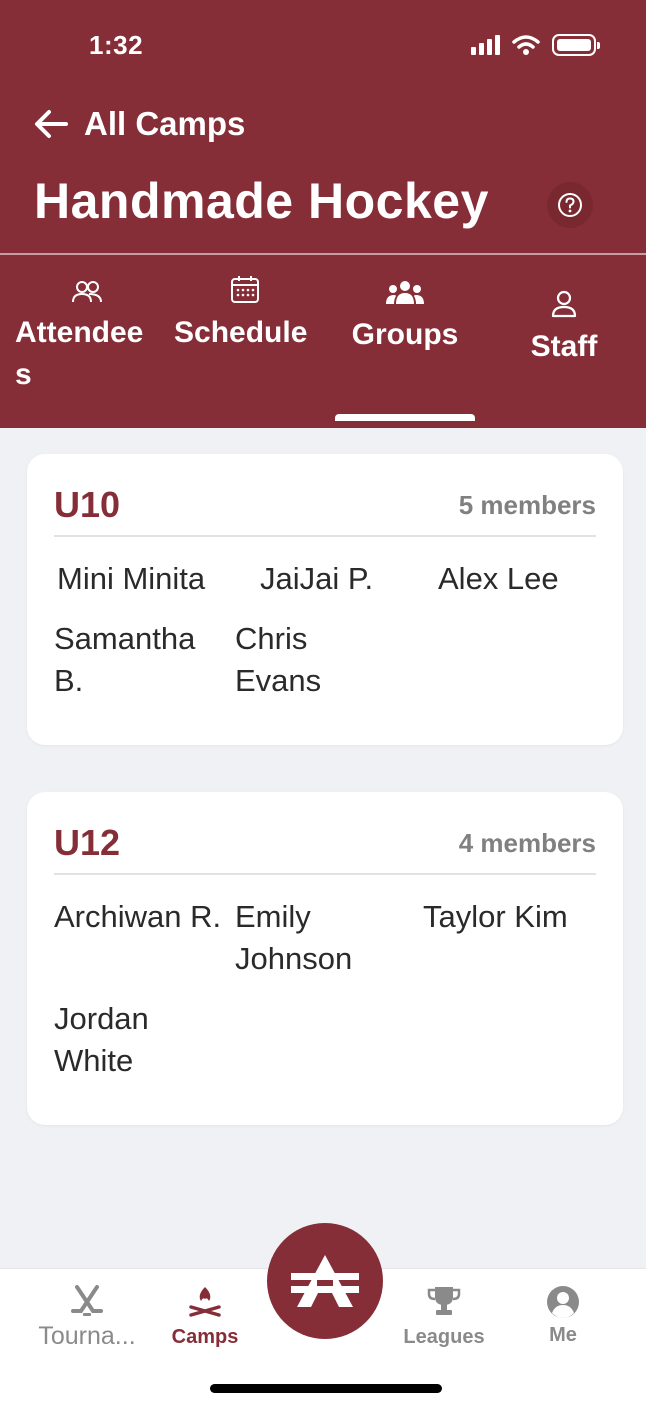 Image resolution: width=646 pixels, height=1404 pixels. I want to click on question-circle-icon, so click(570, 205).